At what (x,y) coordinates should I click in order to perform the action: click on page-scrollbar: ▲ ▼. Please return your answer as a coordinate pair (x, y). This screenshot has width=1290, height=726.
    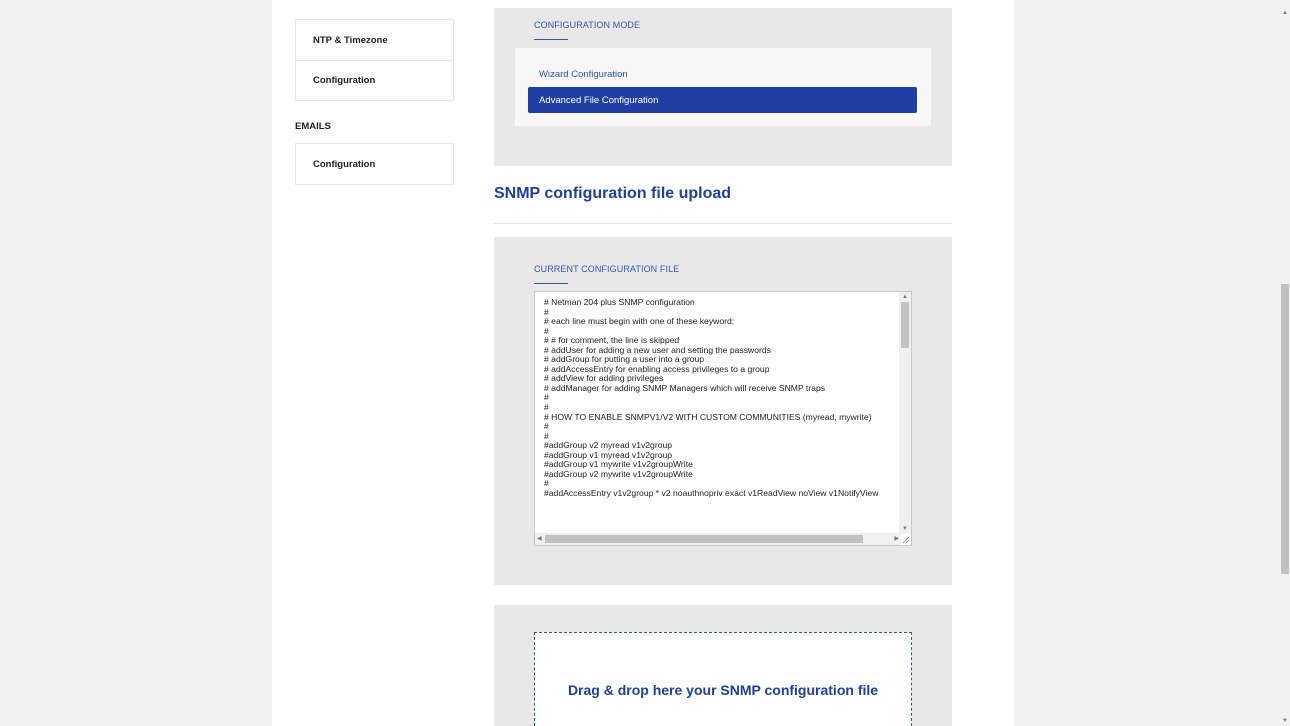
    Looking at the image, I should click on (1285, 363).